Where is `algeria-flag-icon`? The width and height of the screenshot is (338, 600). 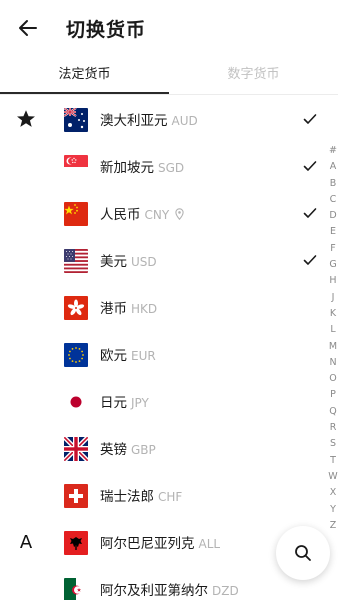
algeria-flag-icon is located at coordinates (76, 589).